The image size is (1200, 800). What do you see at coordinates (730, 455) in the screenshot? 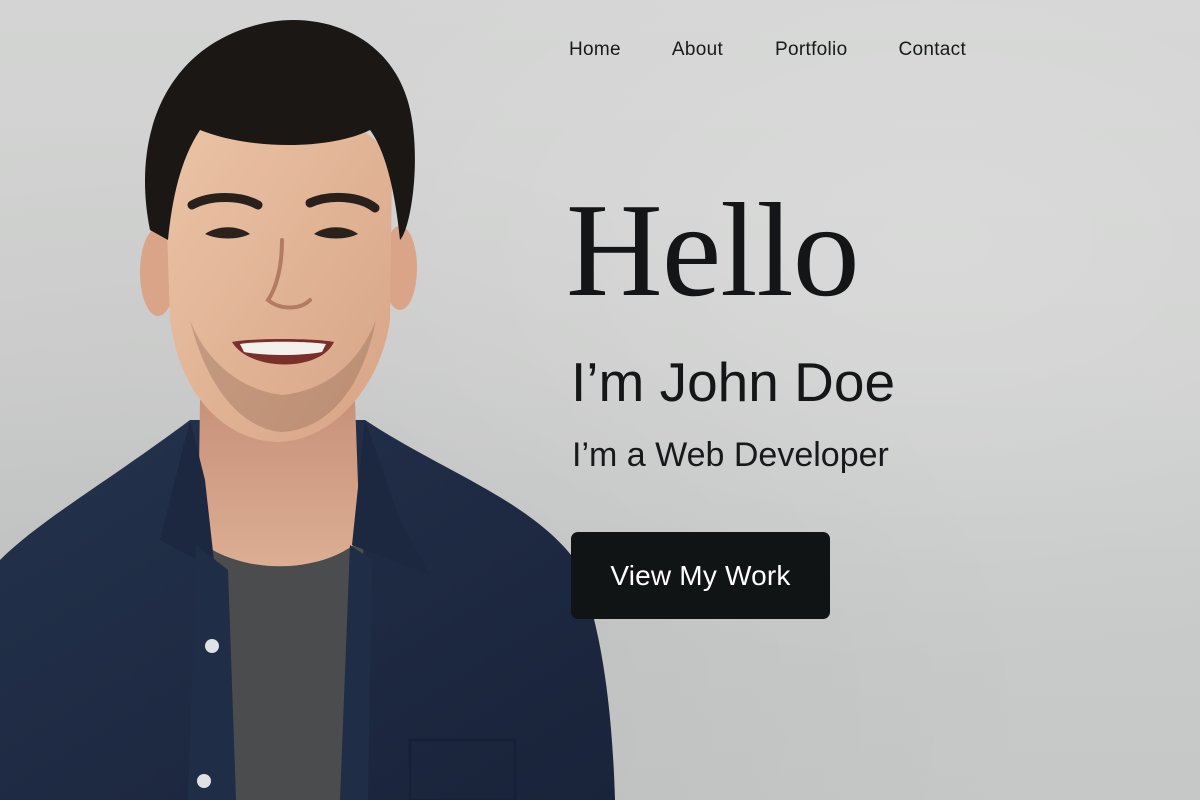
I see `hero-role: I’m a Web Developer` at bounding box center [730, 455].